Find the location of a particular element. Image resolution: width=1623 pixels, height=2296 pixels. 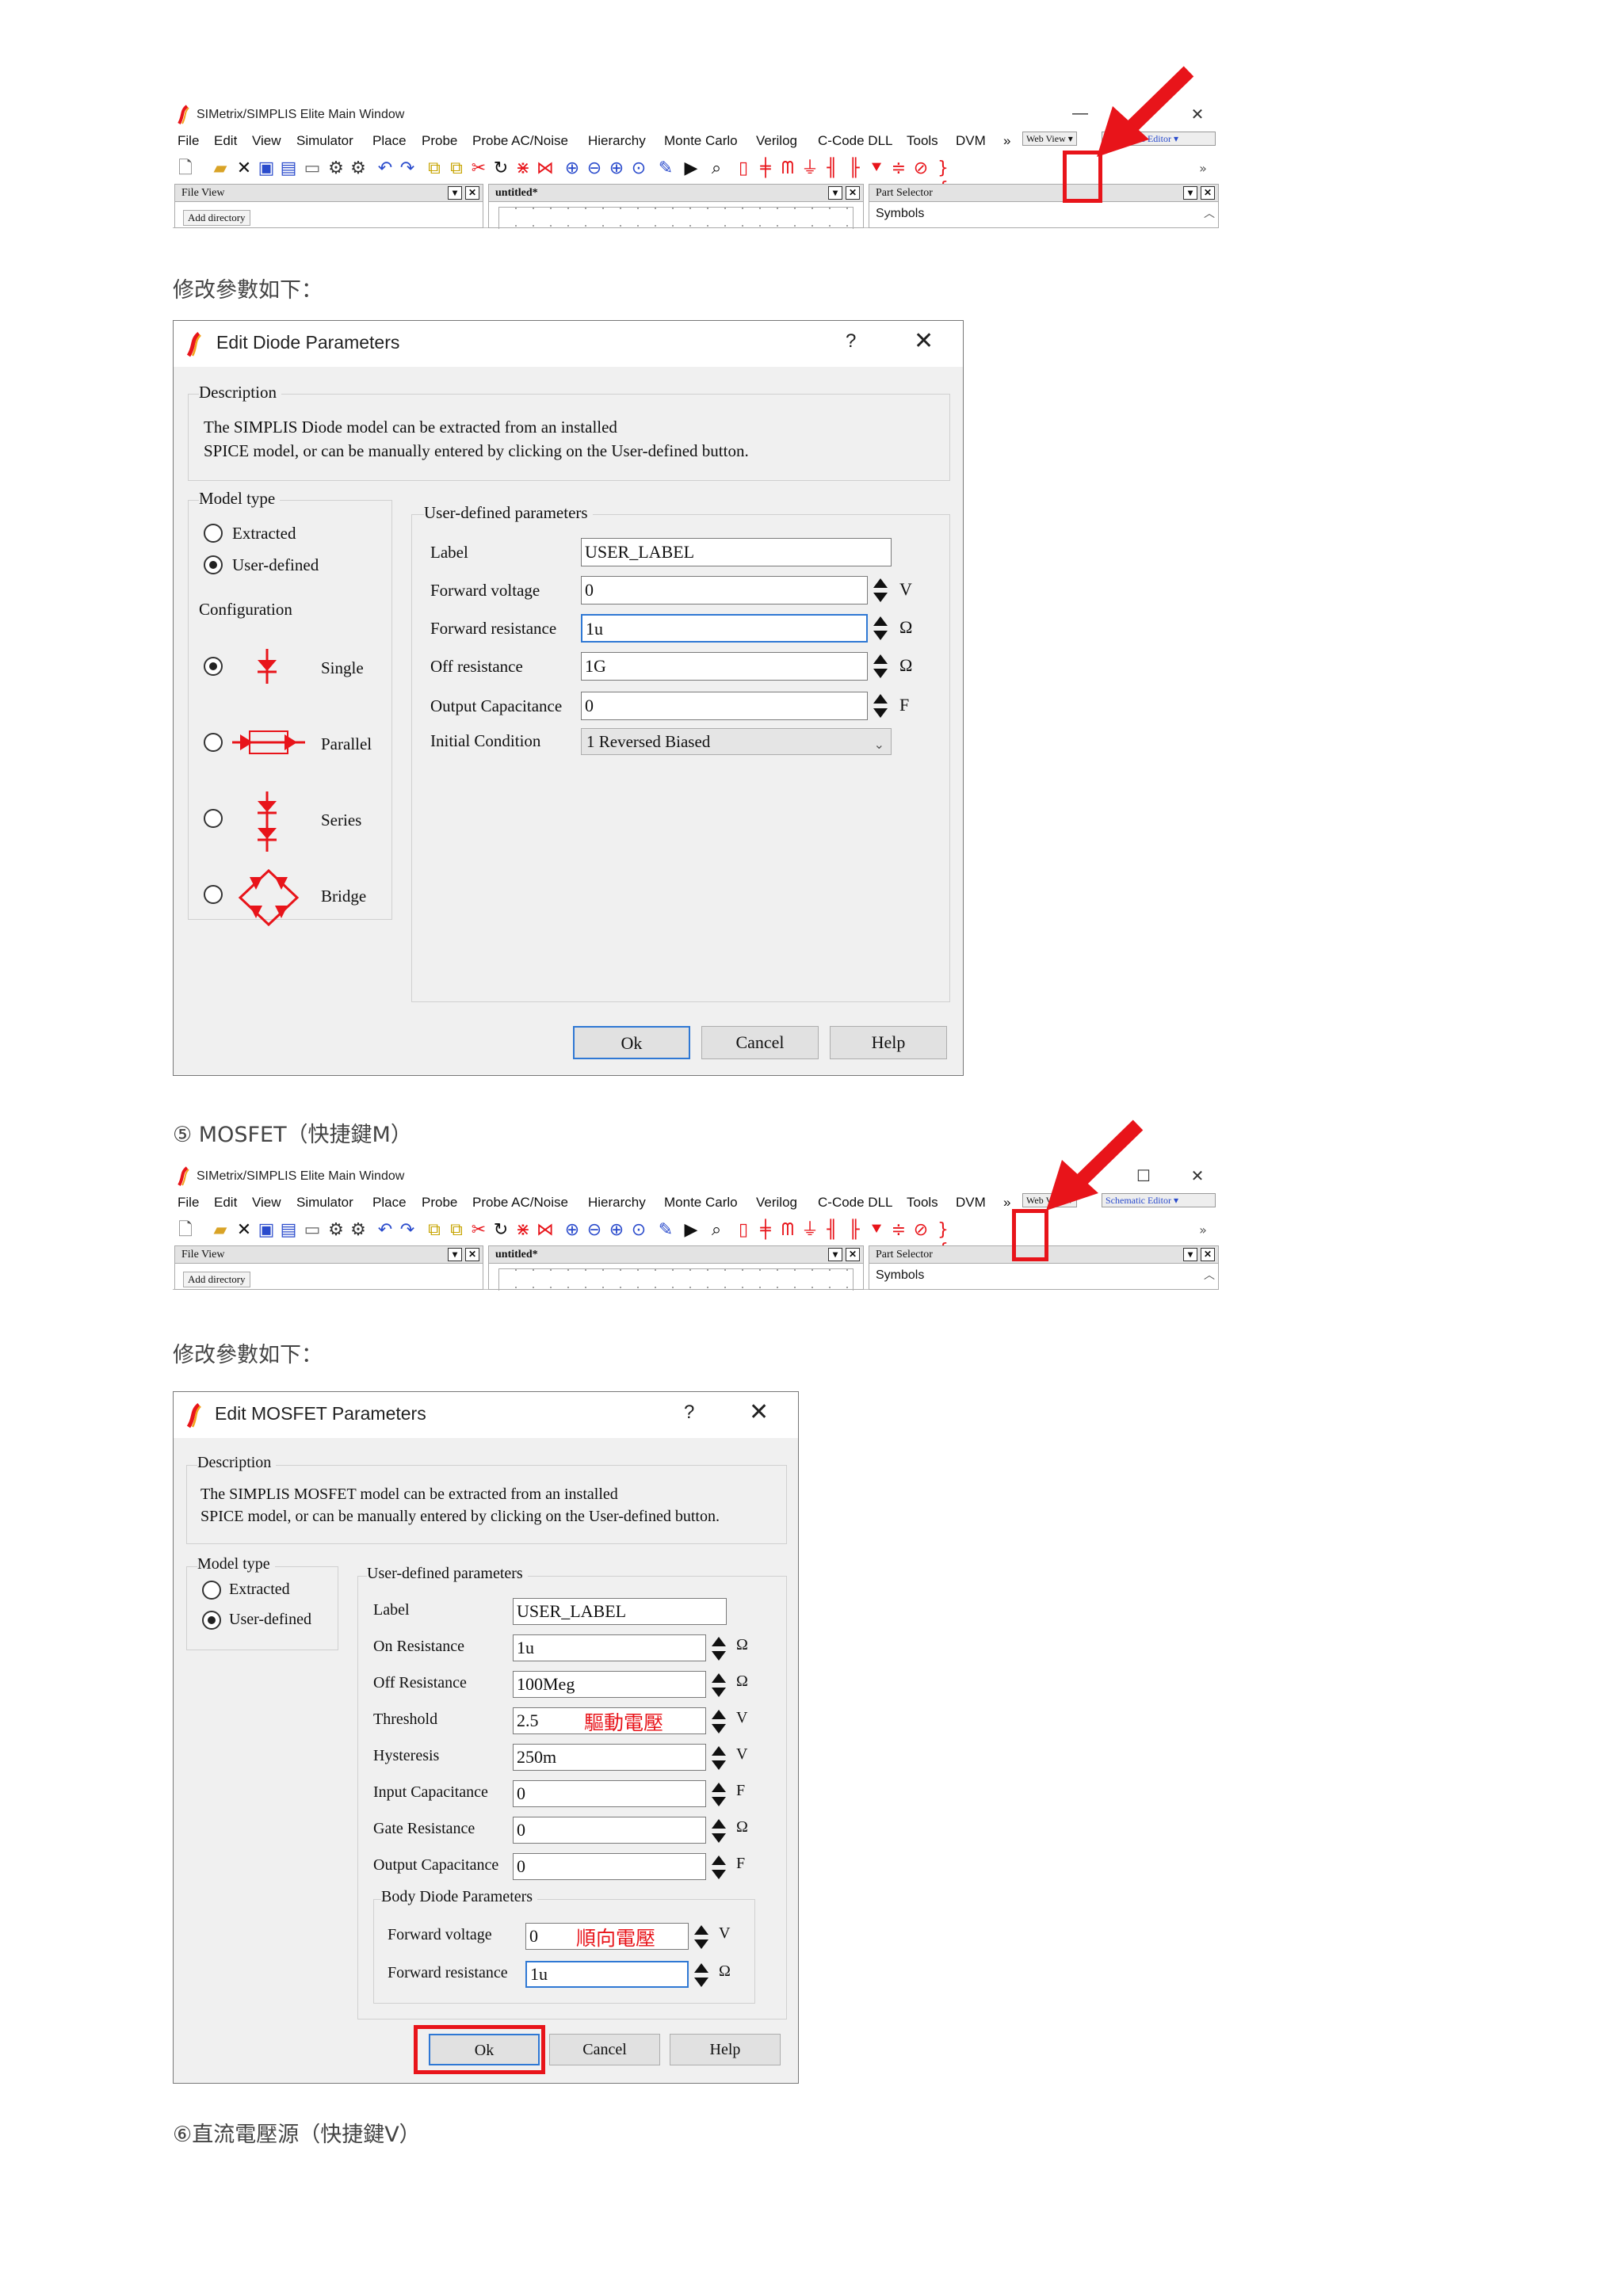

zoom-fit-icon: ⊕ is located at coordinates (572, 1230).